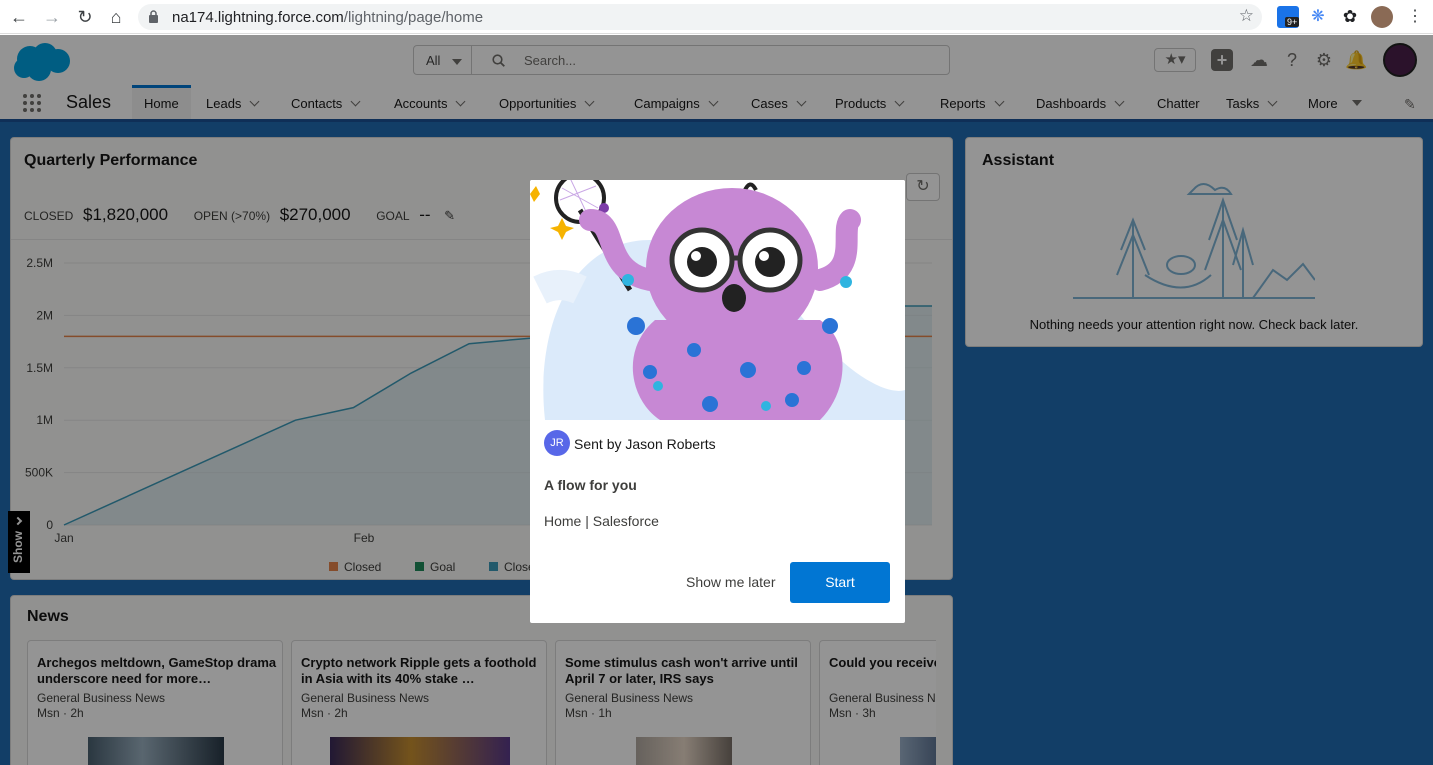 The width and height of the screenshot is (1433, 765). Describe the element at coordinates (717, 300) in the screenshot. I see `octopus-illustration` at that location.